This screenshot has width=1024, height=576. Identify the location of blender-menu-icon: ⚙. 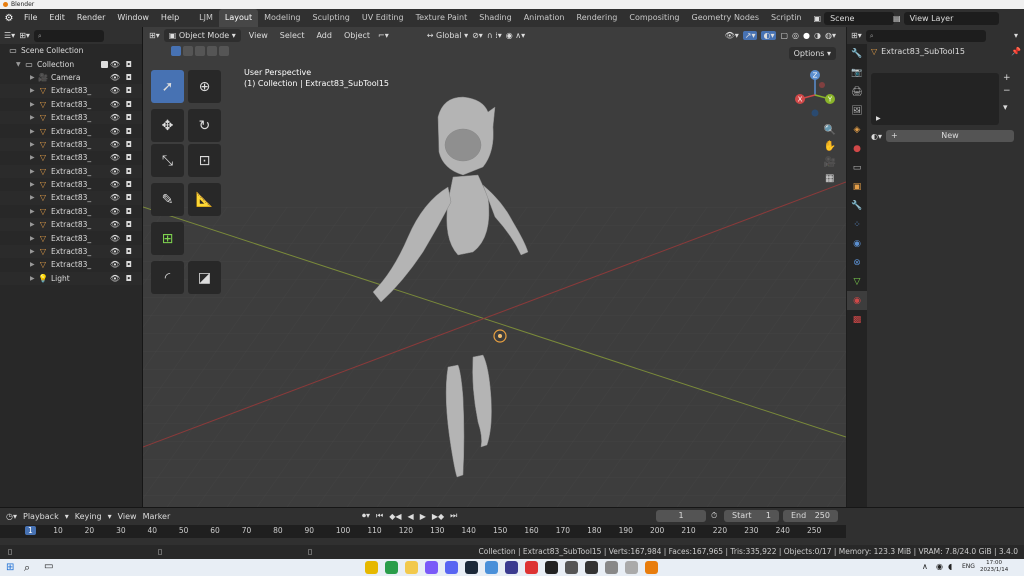
(9, 18).